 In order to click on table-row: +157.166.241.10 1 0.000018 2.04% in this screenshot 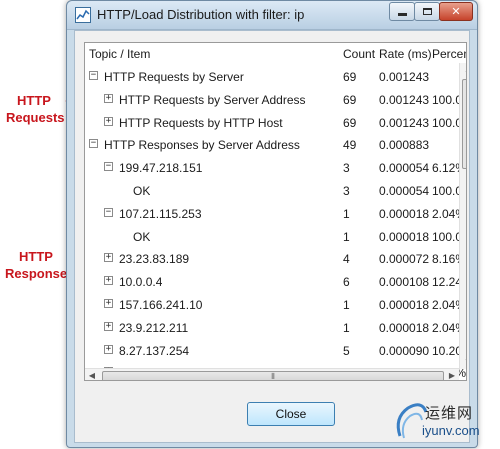, I will do `click(275, 305)`.